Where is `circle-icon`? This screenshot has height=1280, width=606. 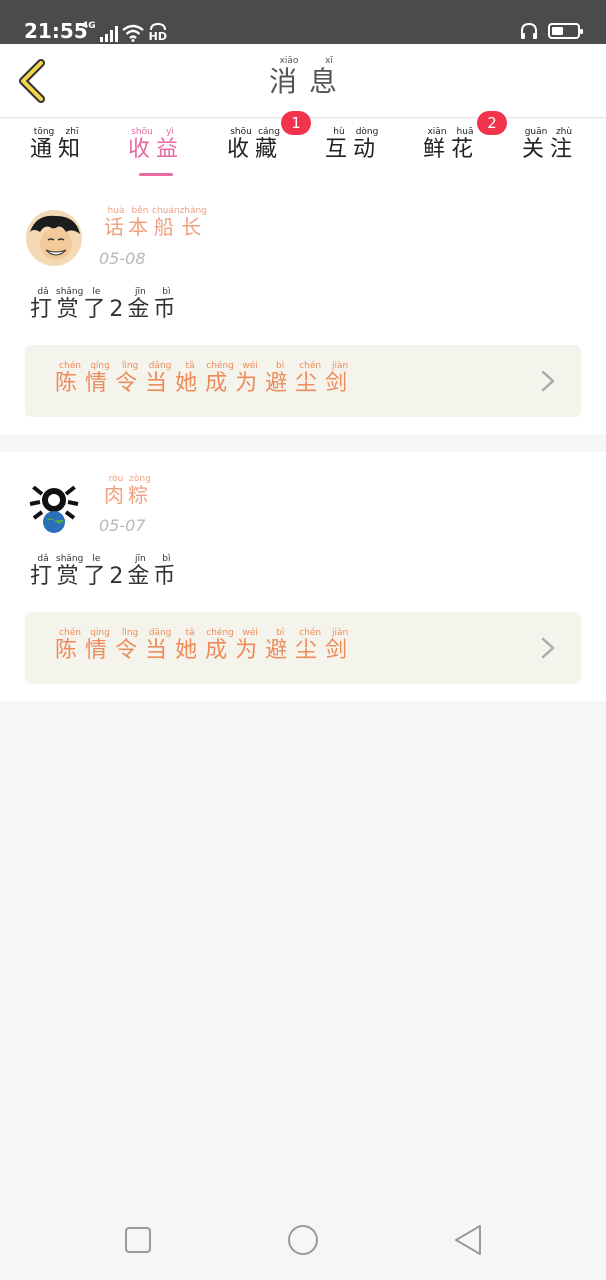
circle-icon is located at coordinates (303, 1240).